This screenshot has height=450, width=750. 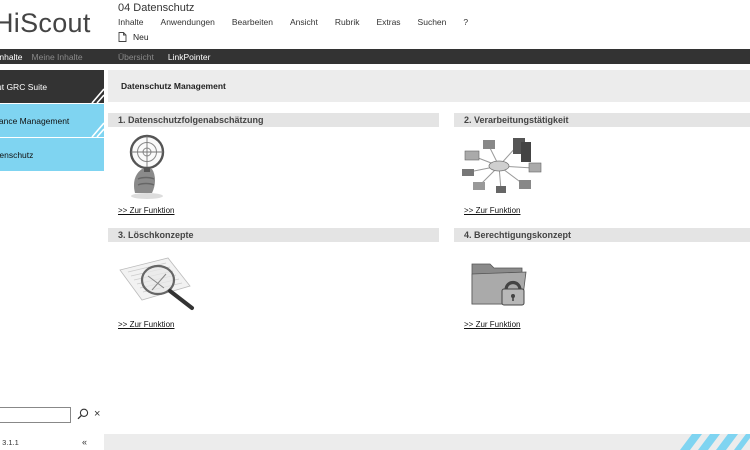 What do you see at coordinates (156, 235) in the screenshot?
I see `section-title: 3. Löschkonzepte` at bounding box center [156, 235].